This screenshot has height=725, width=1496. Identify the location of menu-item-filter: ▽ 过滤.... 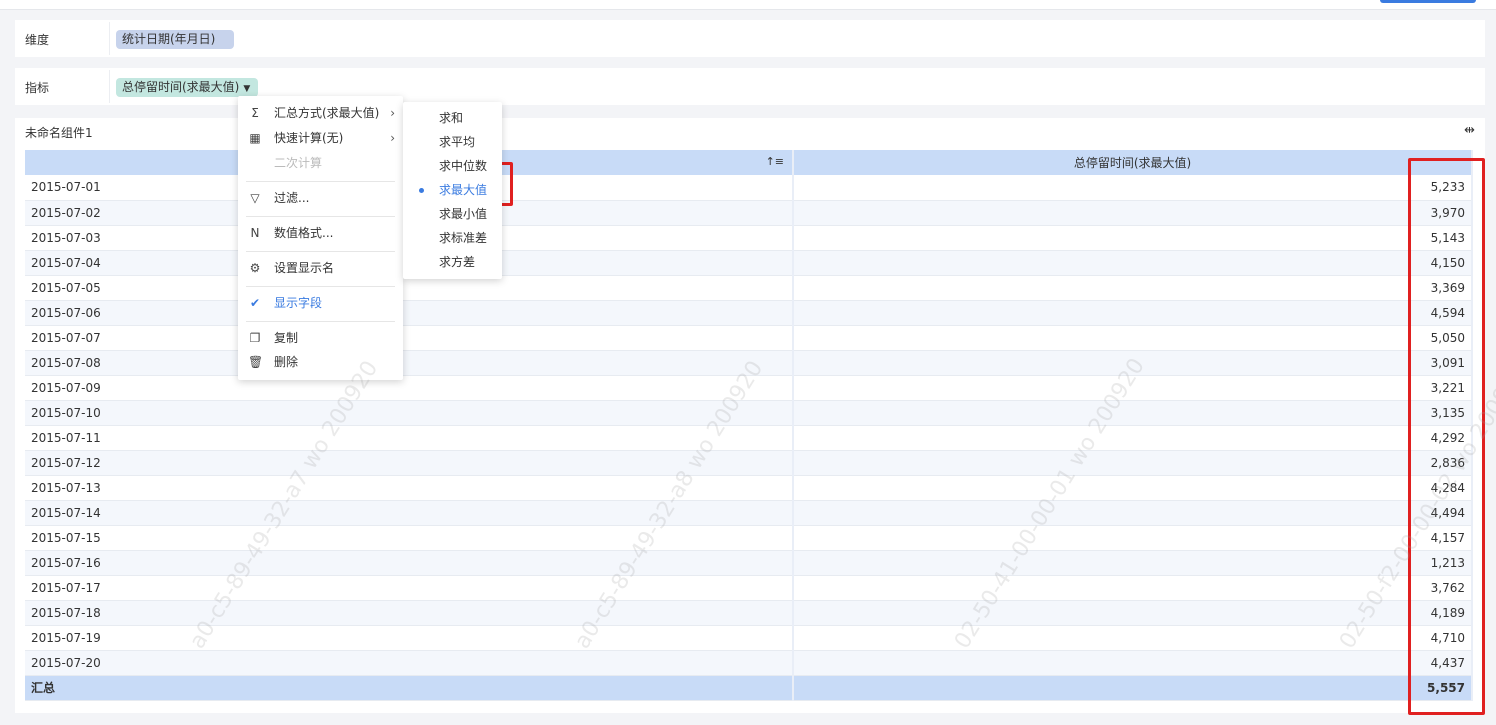
(320, 198).